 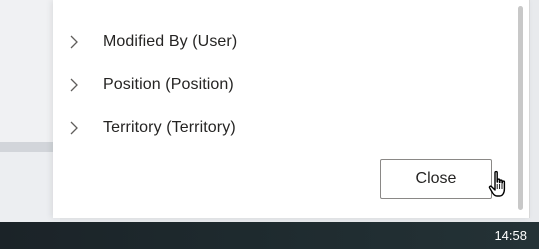 I want to click on scrollbar-thumb, so click(x=520, y=108).